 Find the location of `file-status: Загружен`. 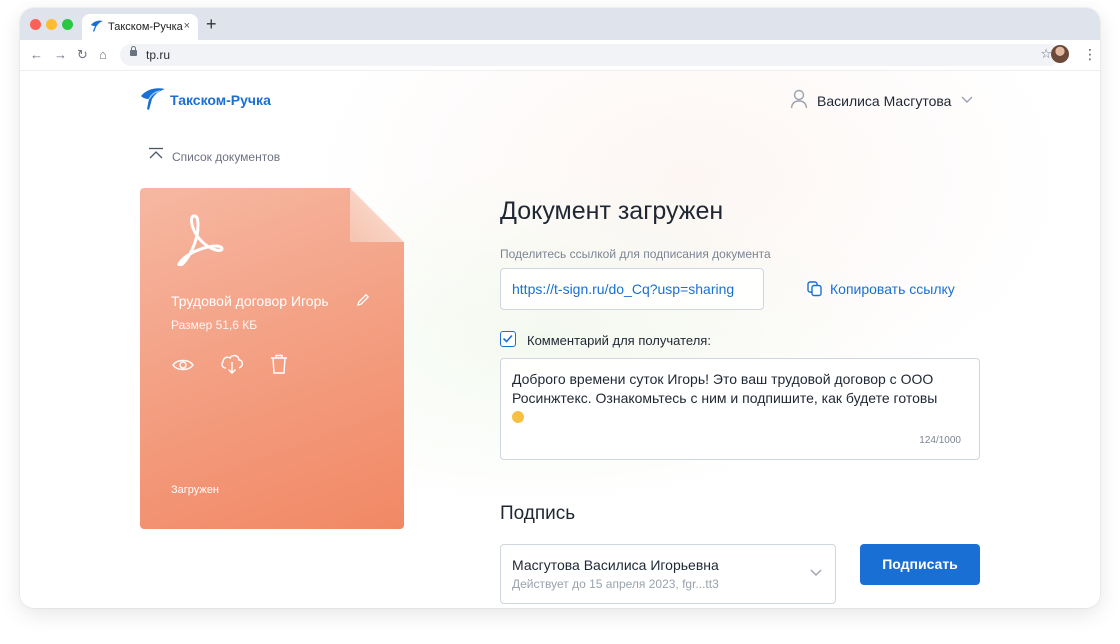

file-status: Загружен is located at coordinates (195, 490).